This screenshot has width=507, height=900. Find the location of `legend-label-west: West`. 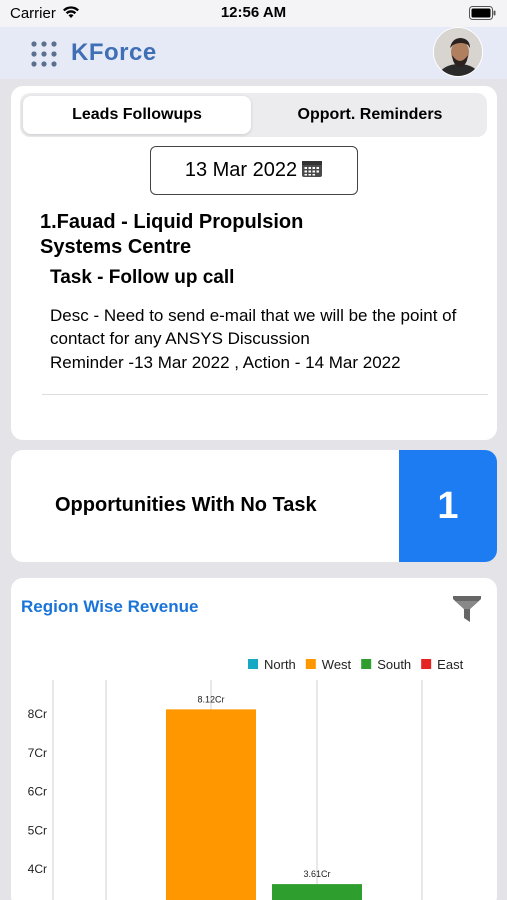

legend-label-west: West is located at coordinates (337, 664).